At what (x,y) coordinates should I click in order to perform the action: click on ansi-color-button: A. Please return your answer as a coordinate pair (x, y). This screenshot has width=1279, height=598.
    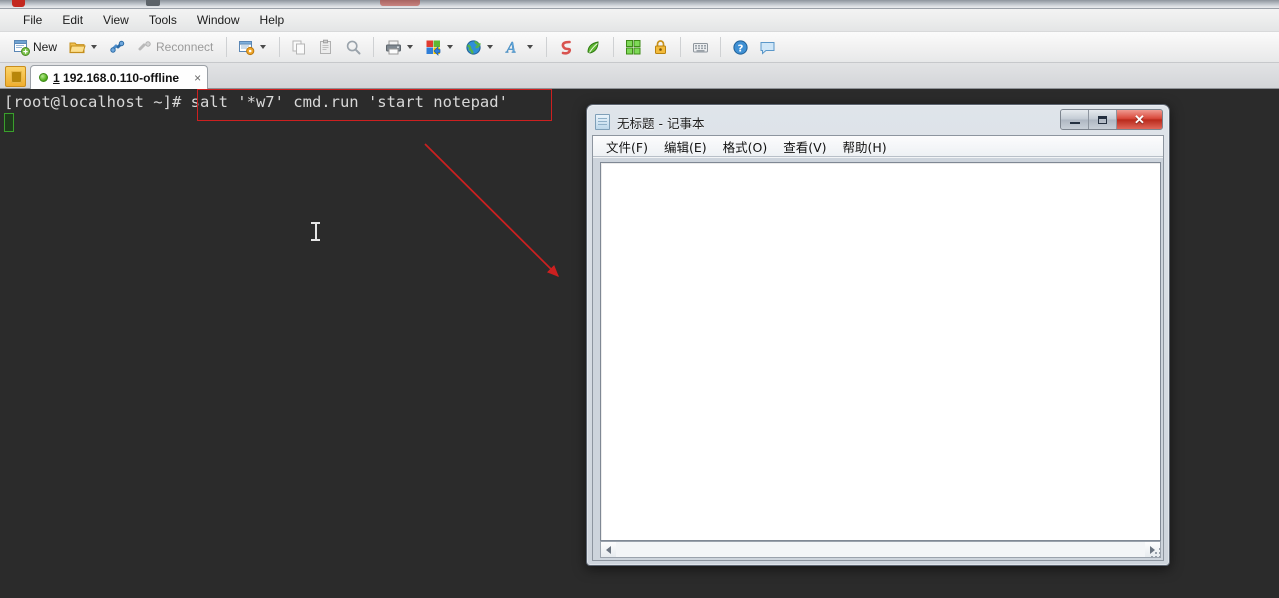
    Looking at the image, I should click on (520, 47).